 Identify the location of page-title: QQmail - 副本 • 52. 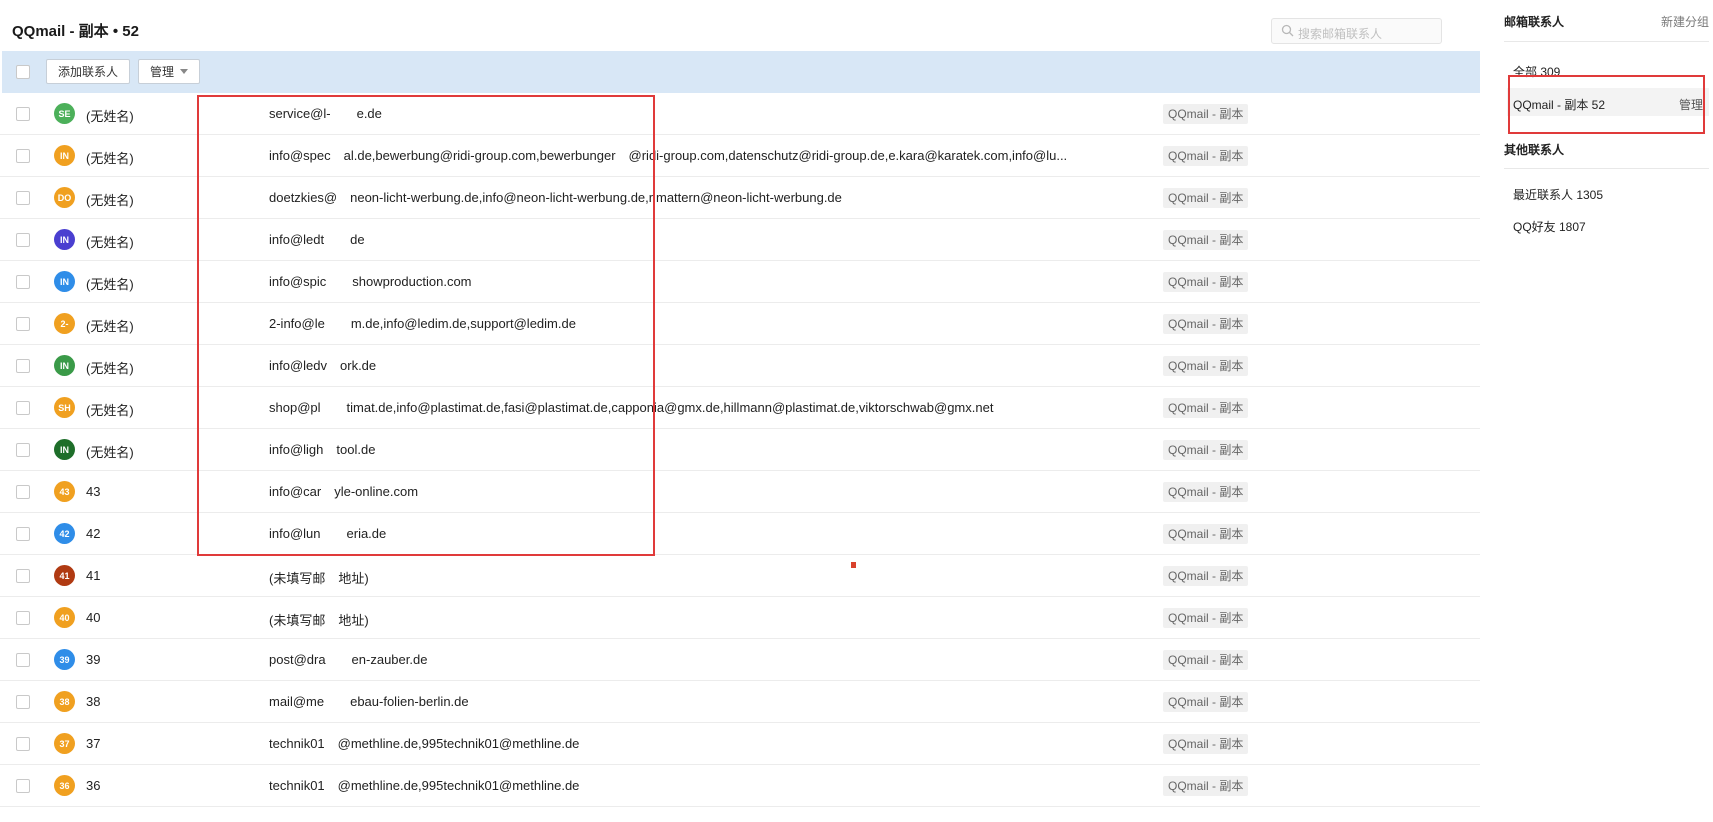
(75, 31).